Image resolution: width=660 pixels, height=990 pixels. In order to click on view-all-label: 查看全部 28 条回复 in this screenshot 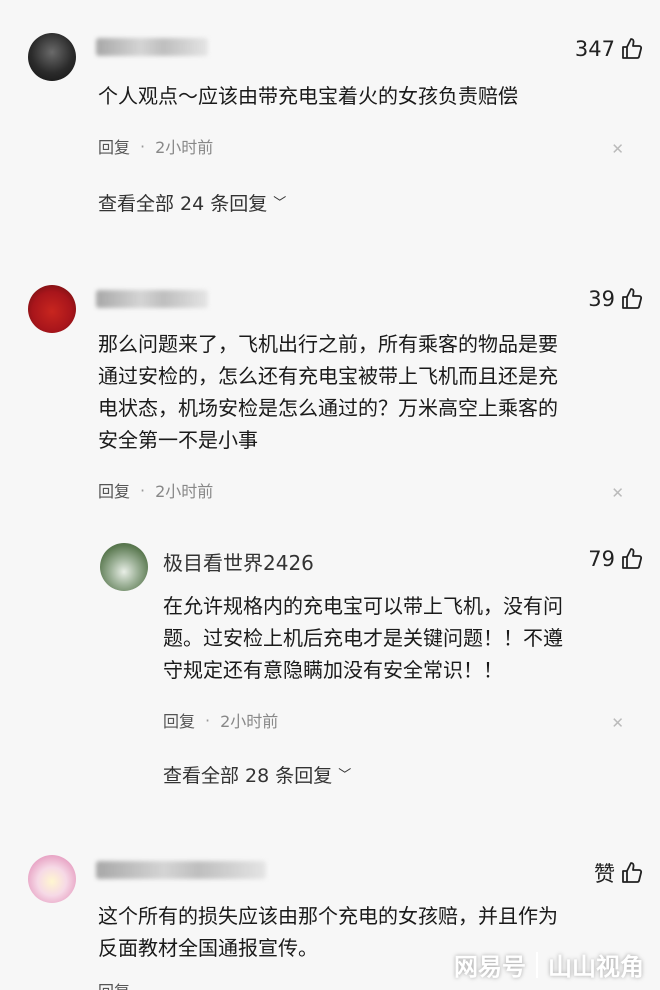, I will do `click(248, 776)`.